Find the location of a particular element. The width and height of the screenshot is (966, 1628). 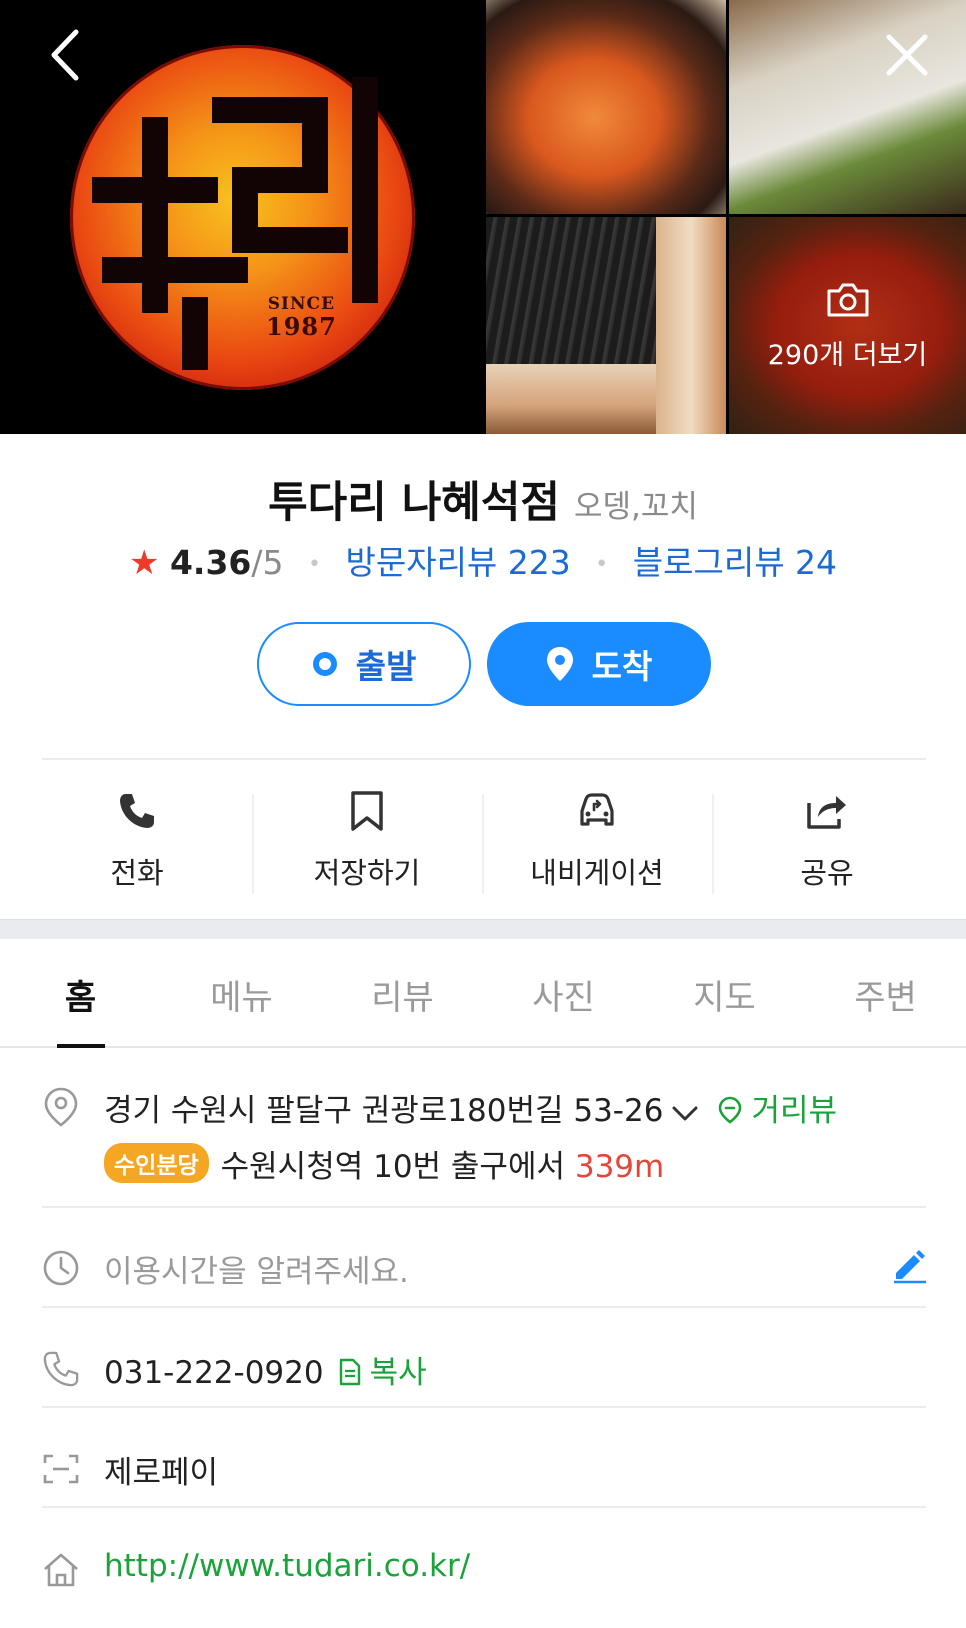

tab-home: 홈 is located at coordinates (80, 995).